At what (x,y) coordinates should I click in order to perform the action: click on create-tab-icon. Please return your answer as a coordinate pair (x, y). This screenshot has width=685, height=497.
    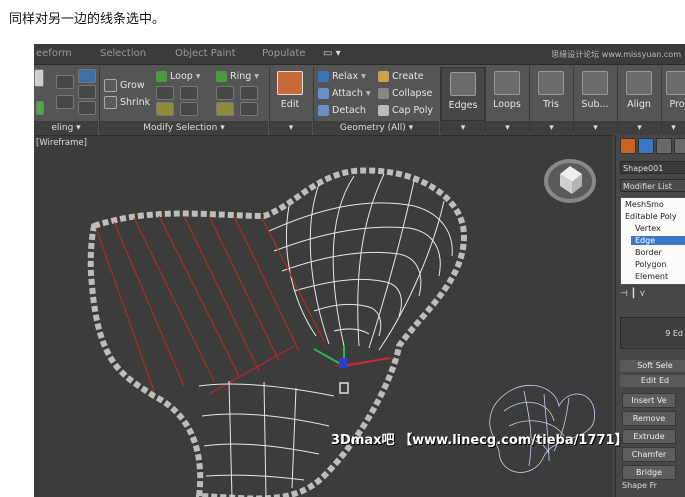
    Looking at the image, I should click on (628, 146).